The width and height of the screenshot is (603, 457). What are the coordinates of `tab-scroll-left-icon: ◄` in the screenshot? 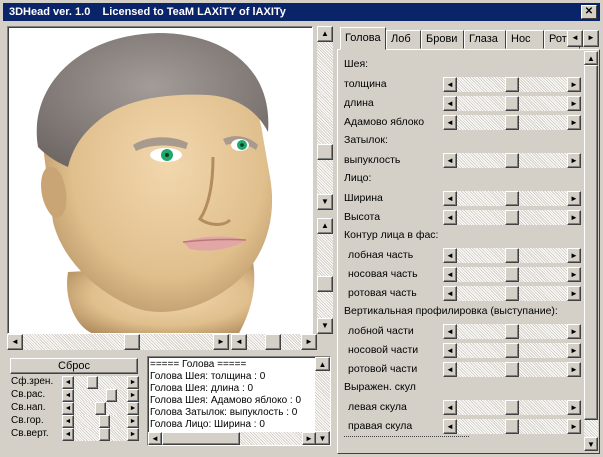 It's located at (575, 38).